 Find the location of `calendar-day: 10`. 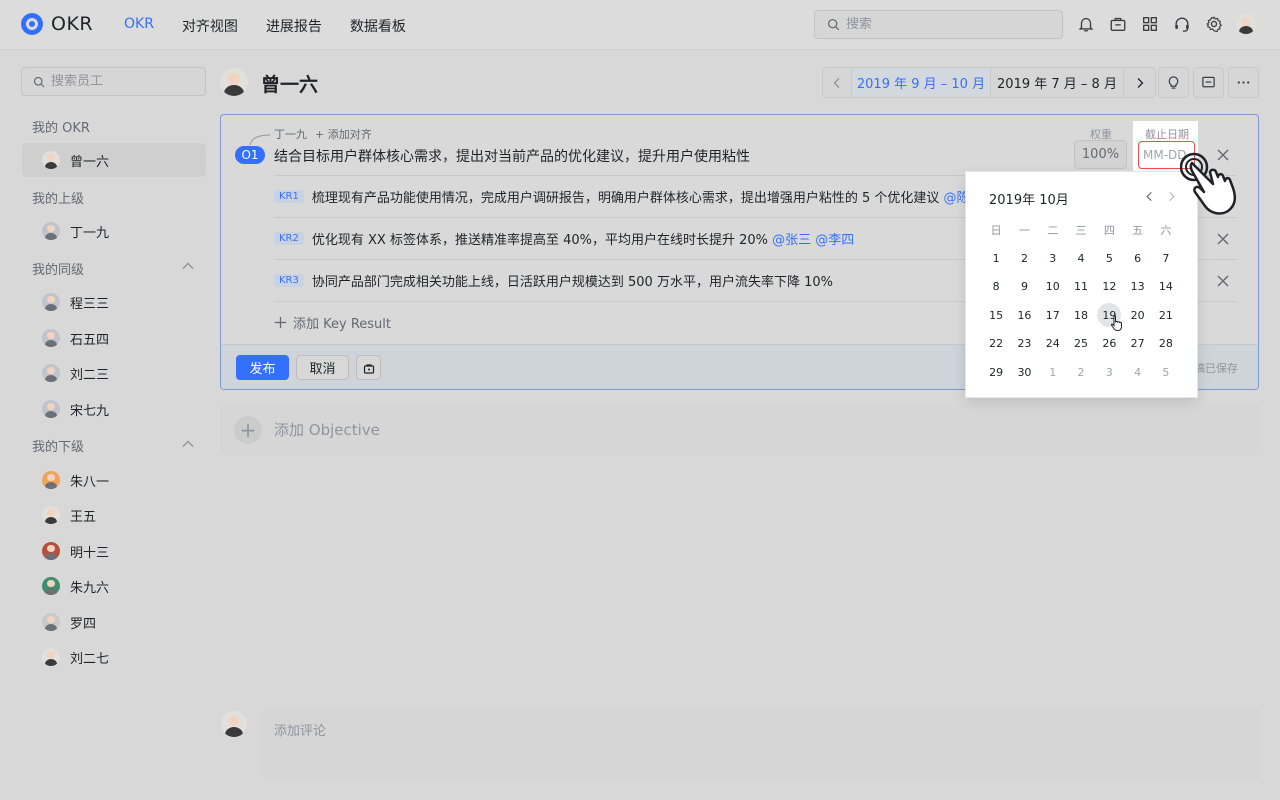

calendar-day: 10 is located at coordinates (1053, 287).